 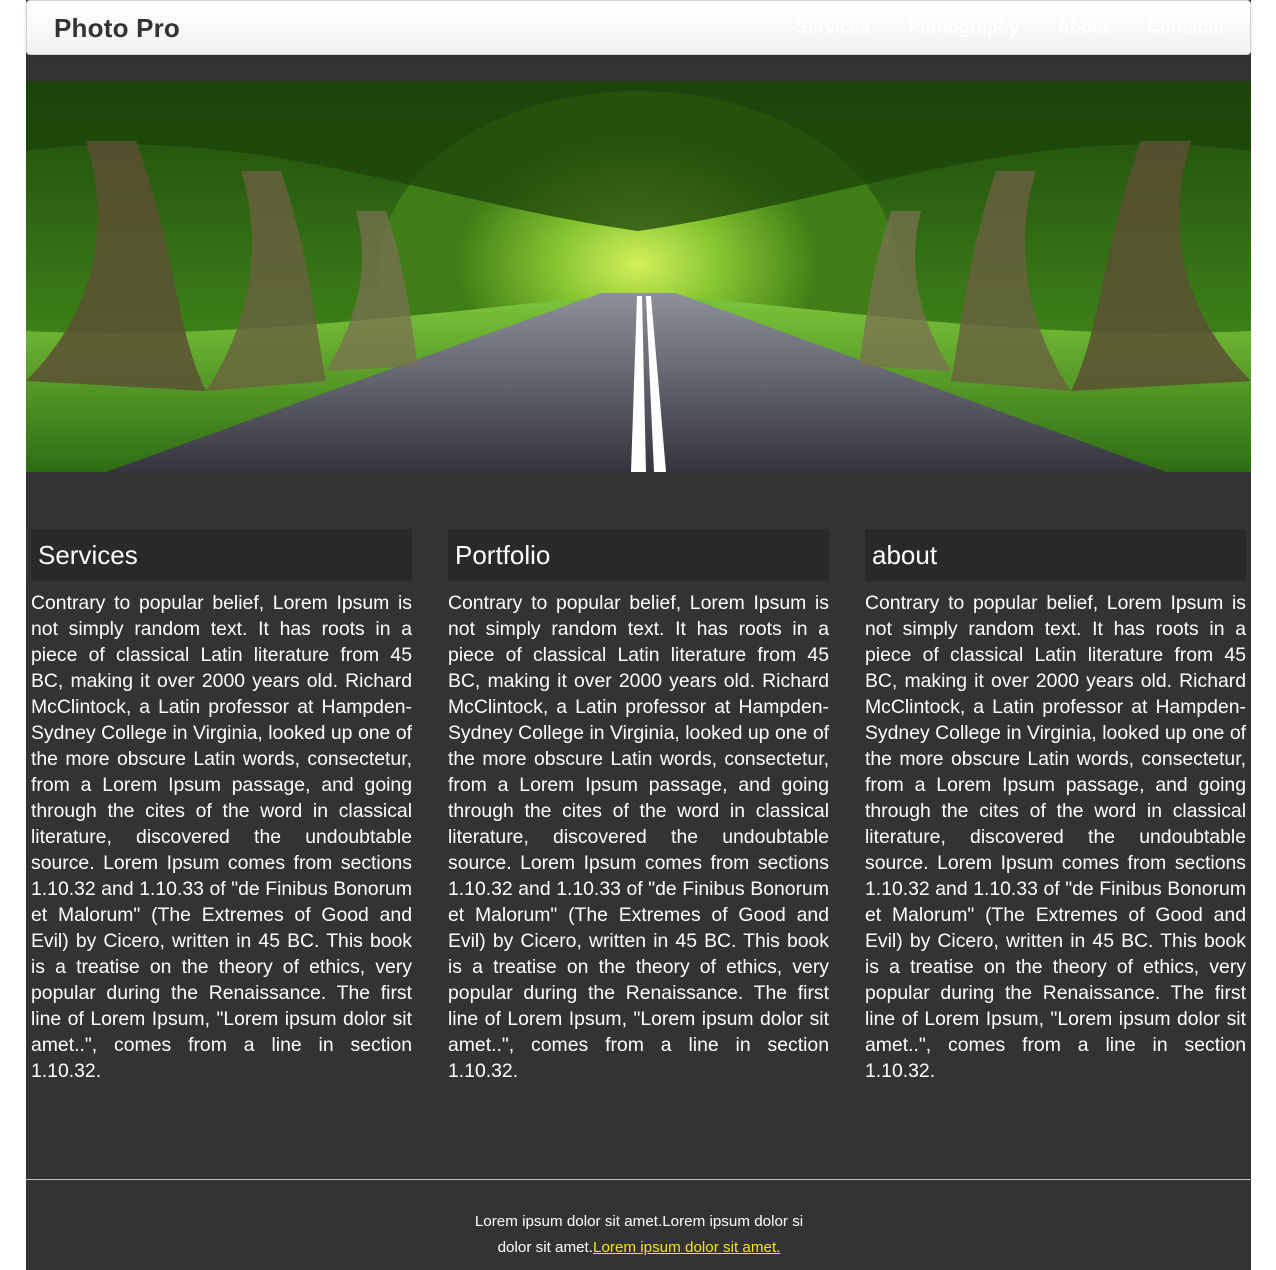 I want to click on services-heading: Services, so click(x=221, y=555).